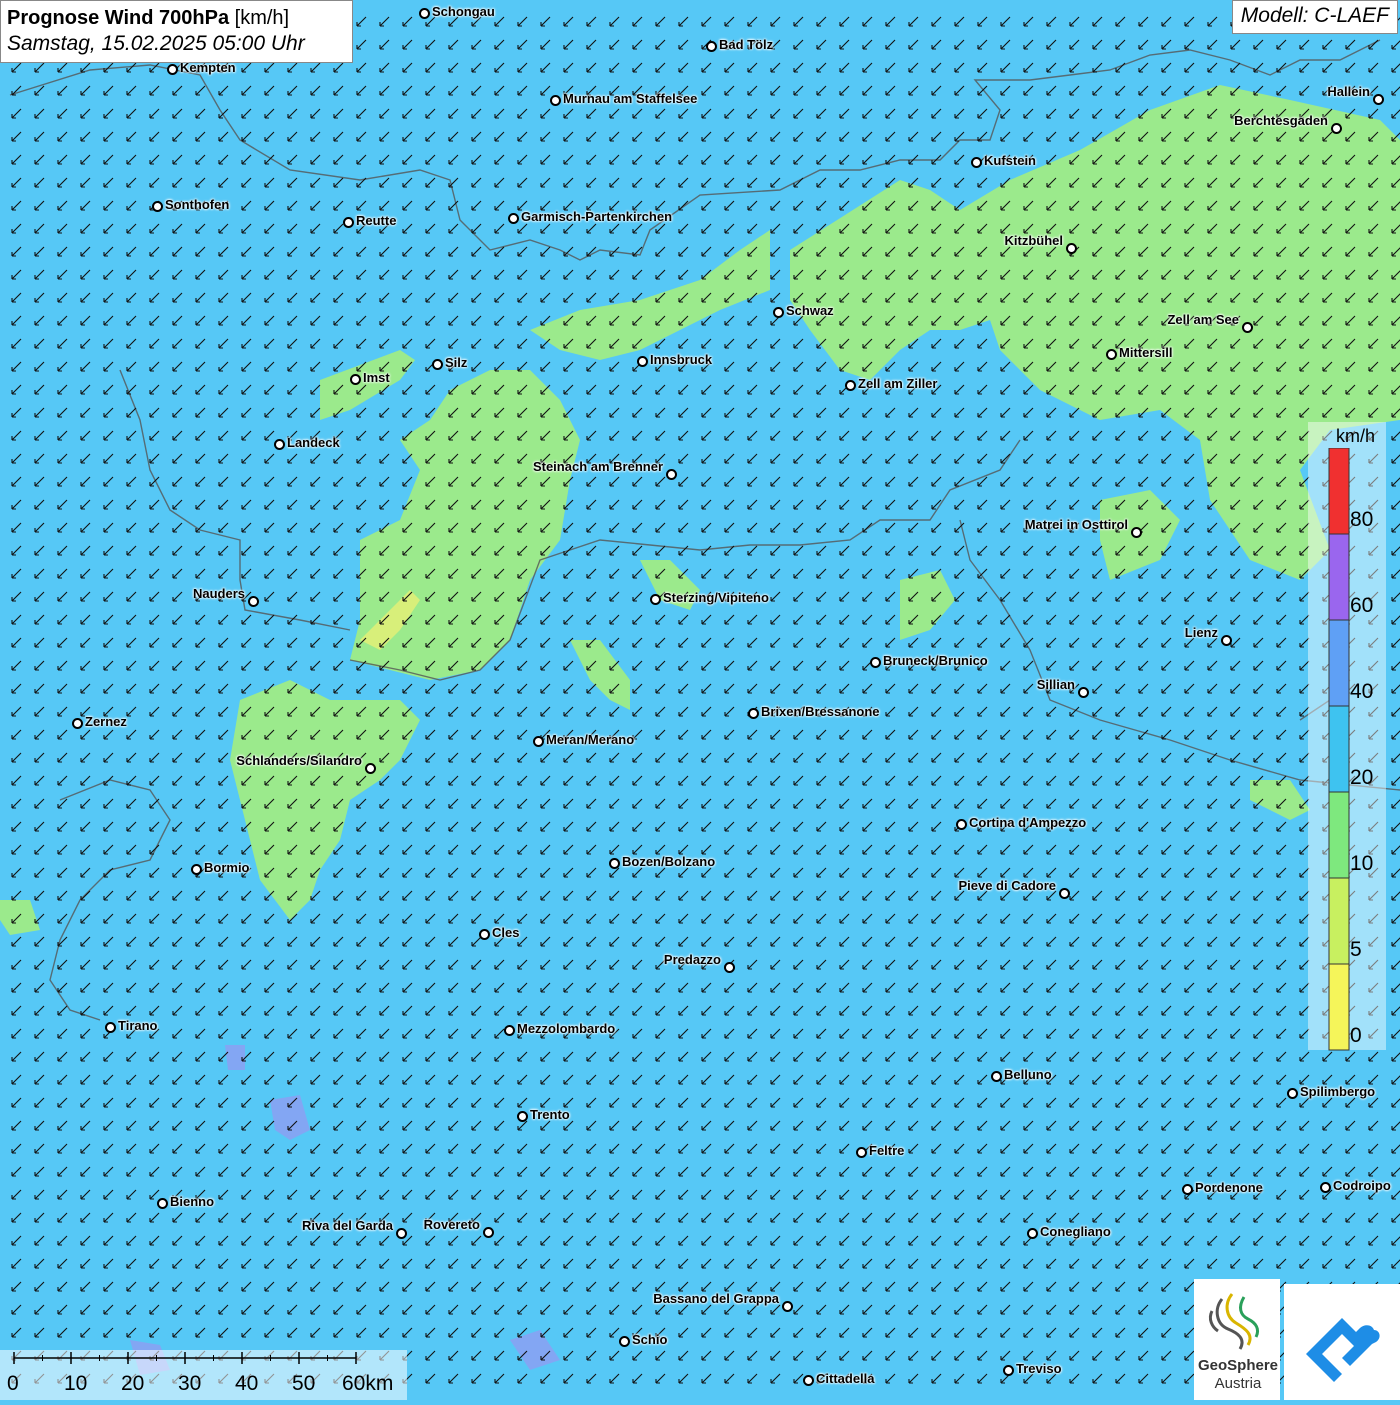 This screenshot has height=1405, width=1400. I want to click on city-label: Zell am Ziller, so click(898, 383).